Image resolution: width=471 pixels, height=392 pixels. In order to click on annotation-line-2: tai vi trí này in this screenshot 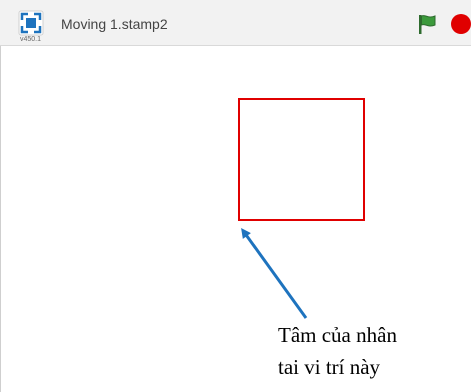, I will do `click(329, 367)`.